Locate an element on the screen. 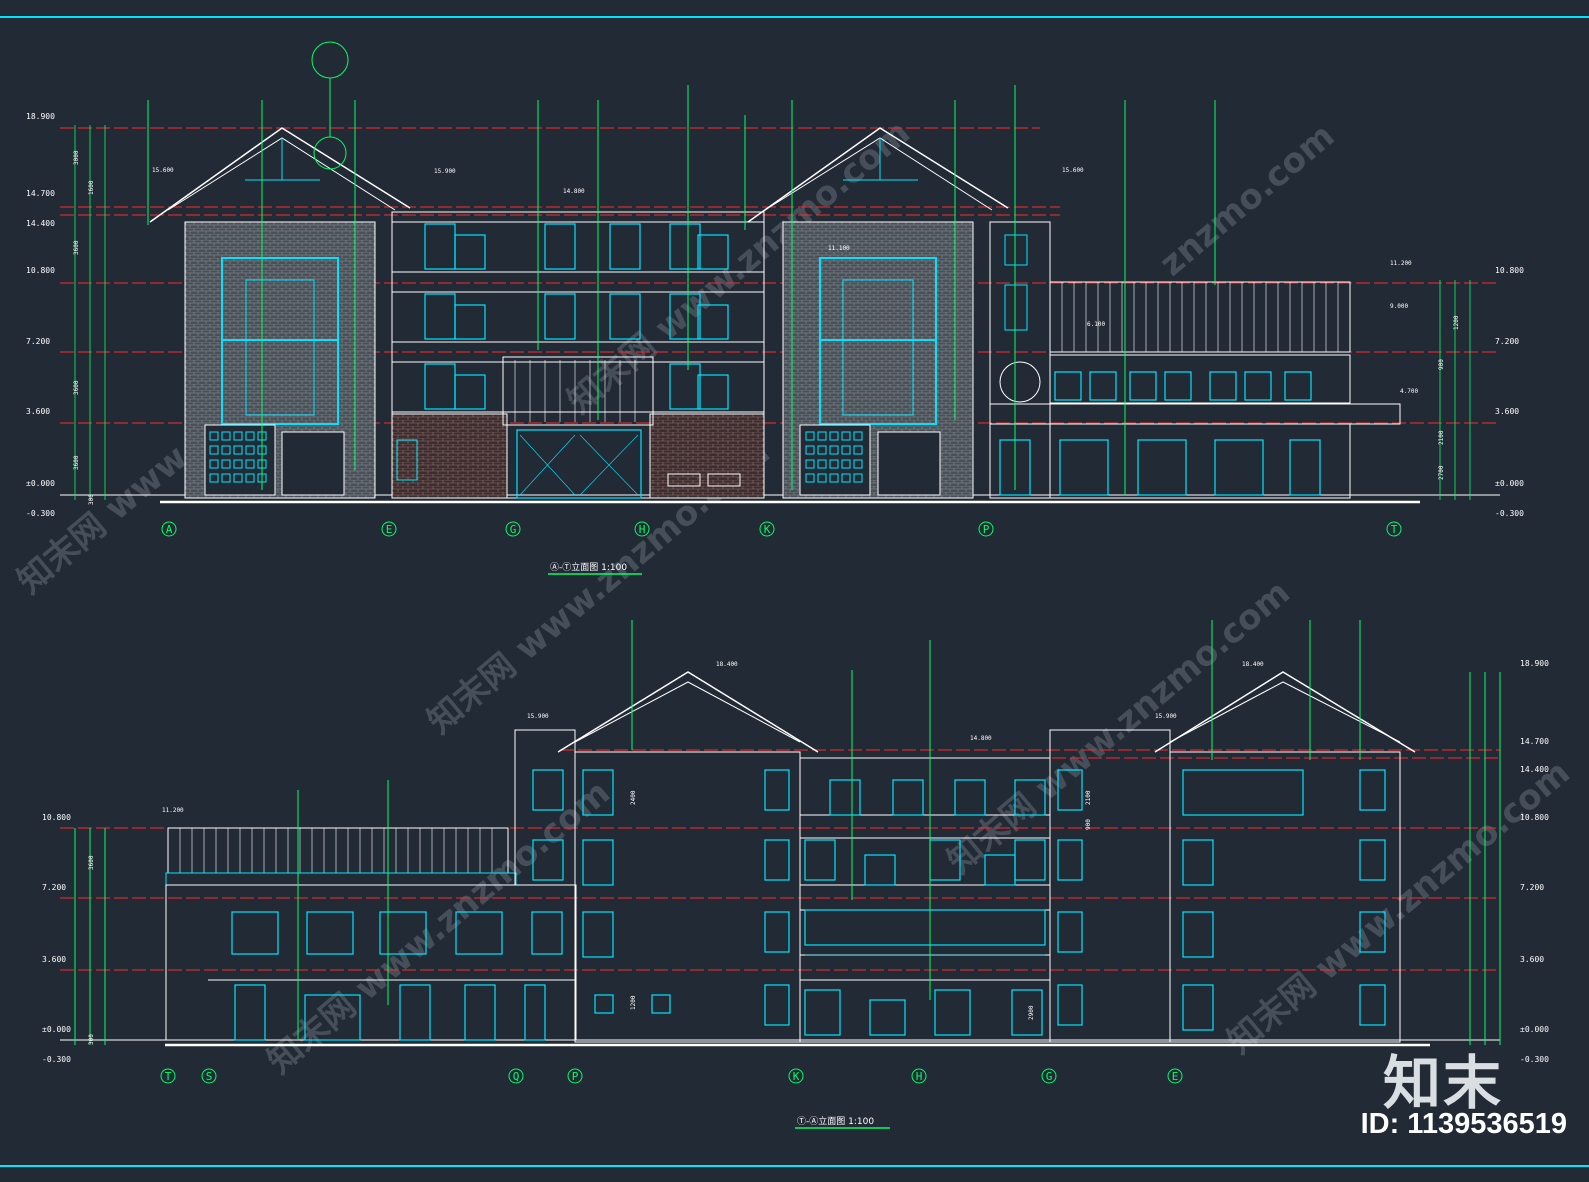 This screenshot has height=1182, width=1589. elevation-tag: 4.700 is located at coordinates (1409, 391).